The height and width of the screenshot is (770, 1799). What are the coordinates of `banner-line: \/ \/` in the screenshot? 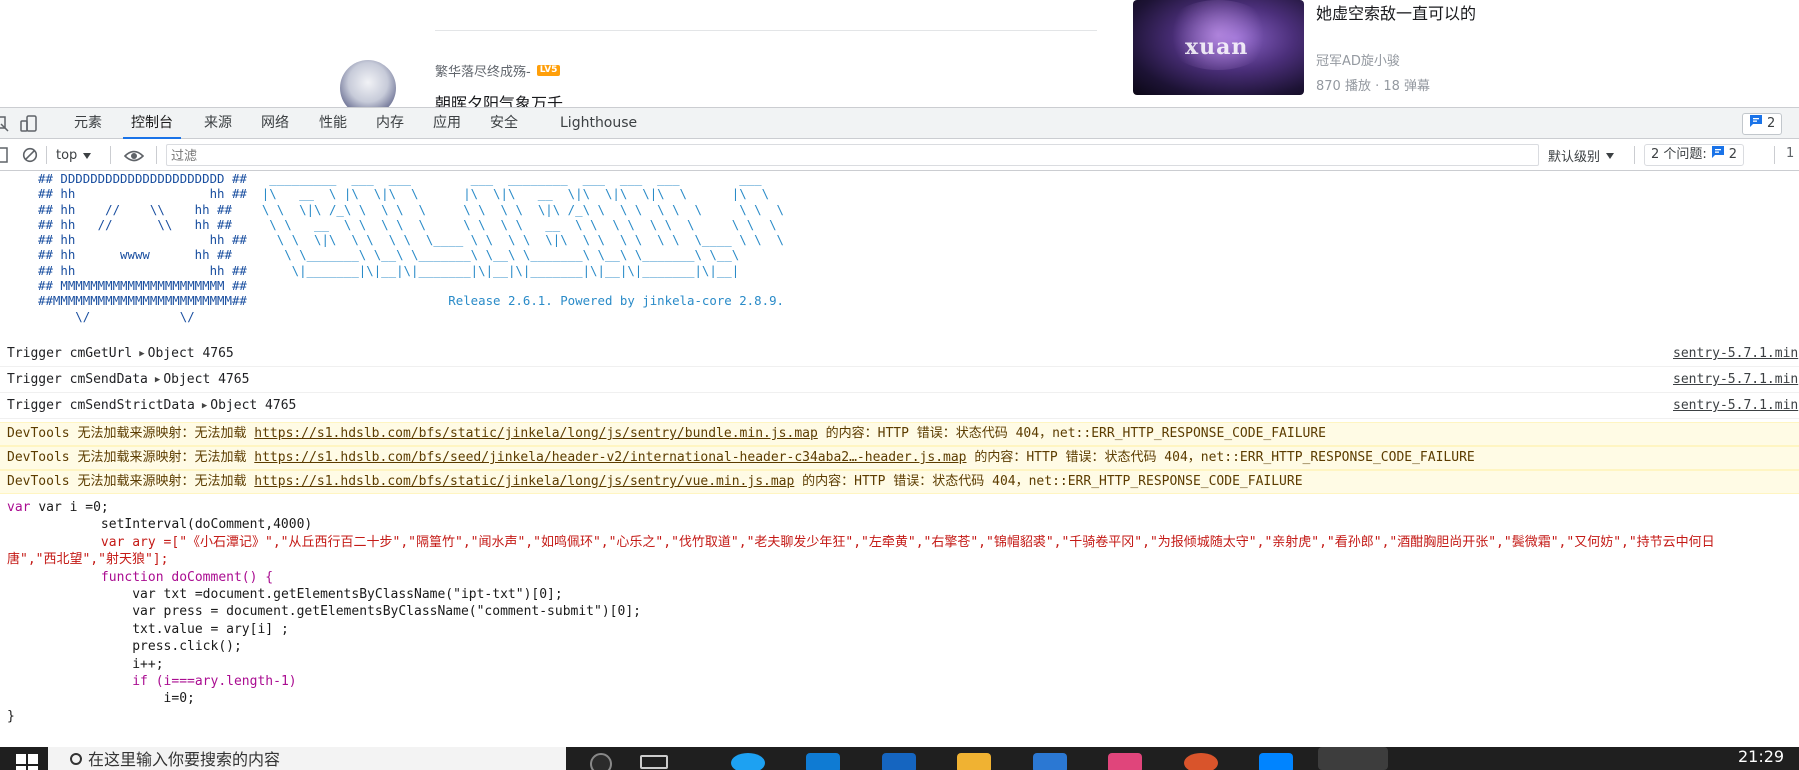 It's located at (116, 316).